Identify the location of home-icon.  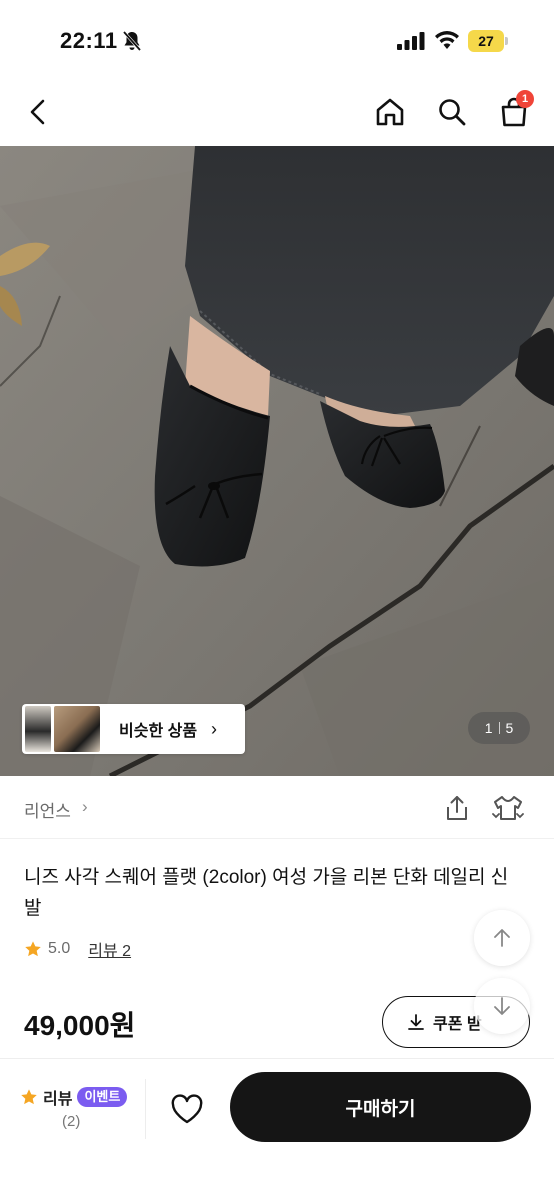
(390, 112).